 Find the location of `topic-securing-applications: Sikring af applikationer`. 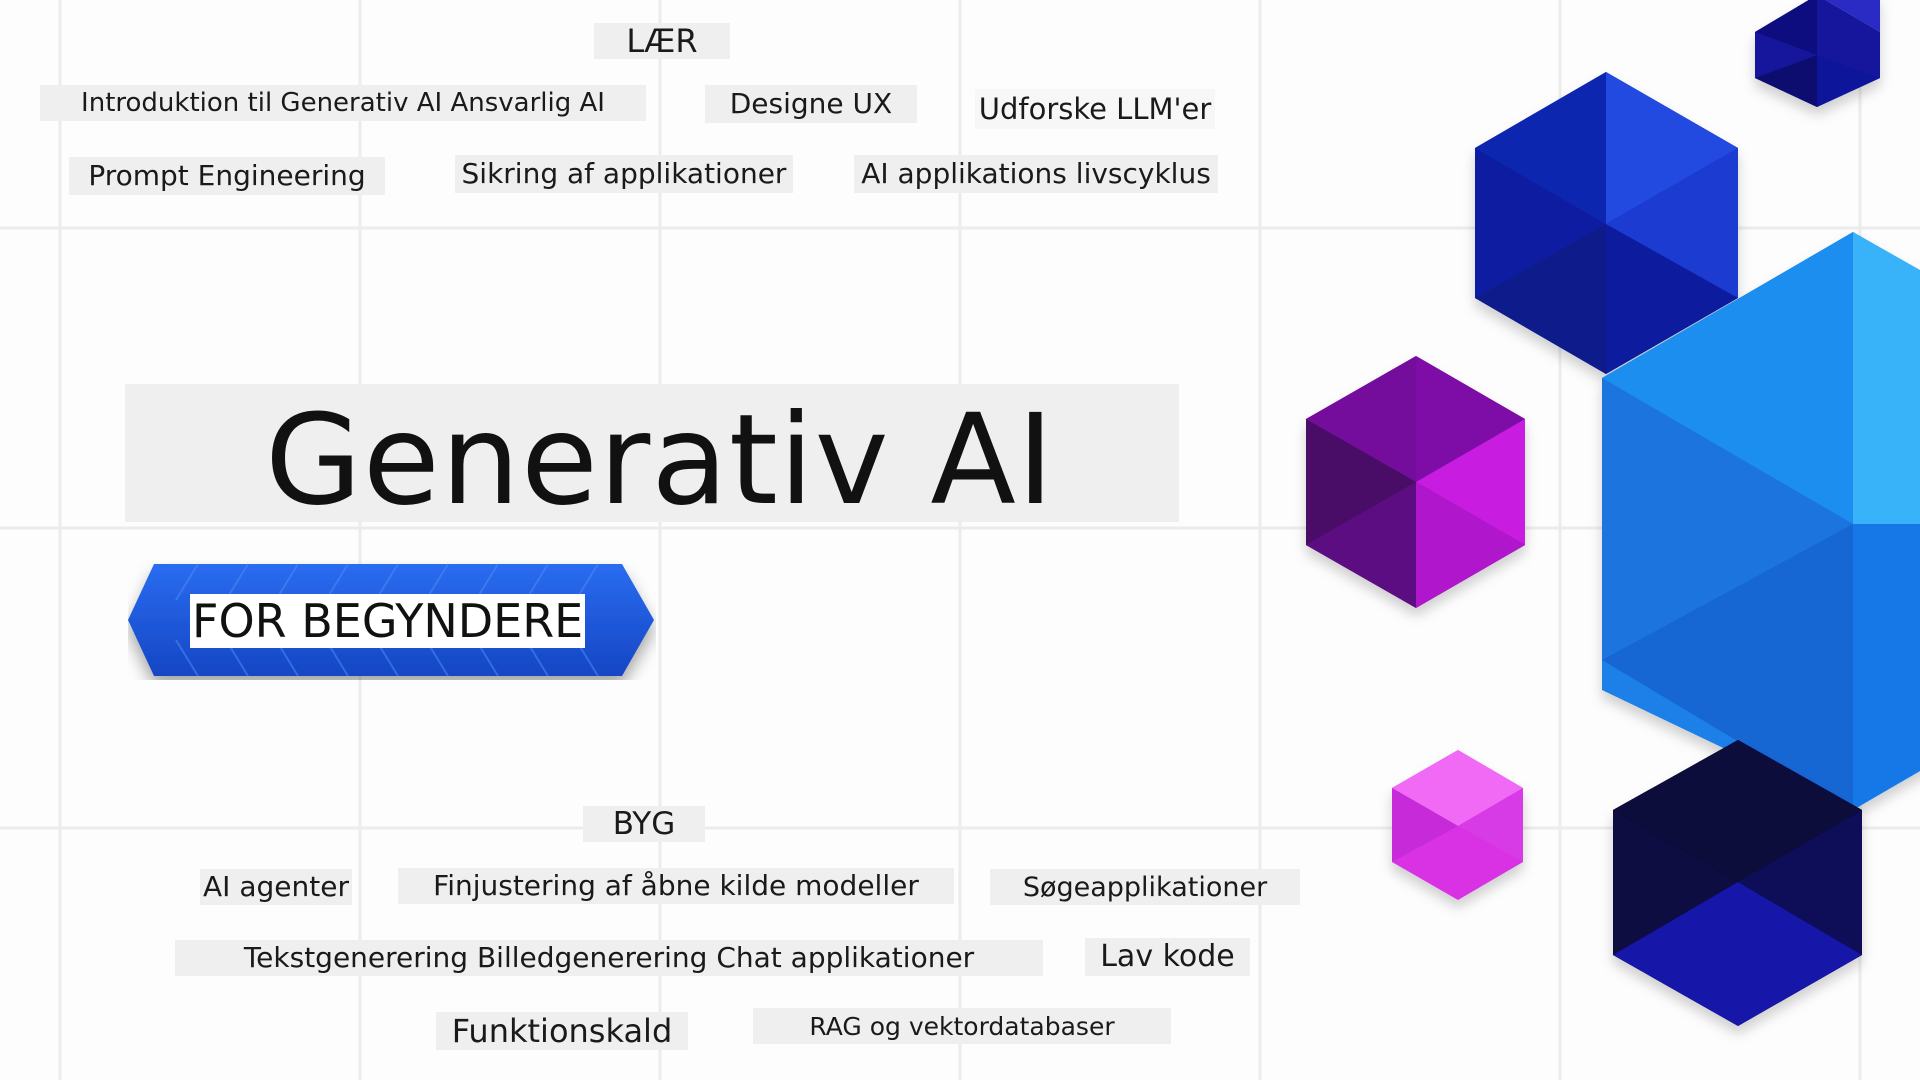

topic-securing-applications: Sikring af applikationer is located at coordinates (624, 174).